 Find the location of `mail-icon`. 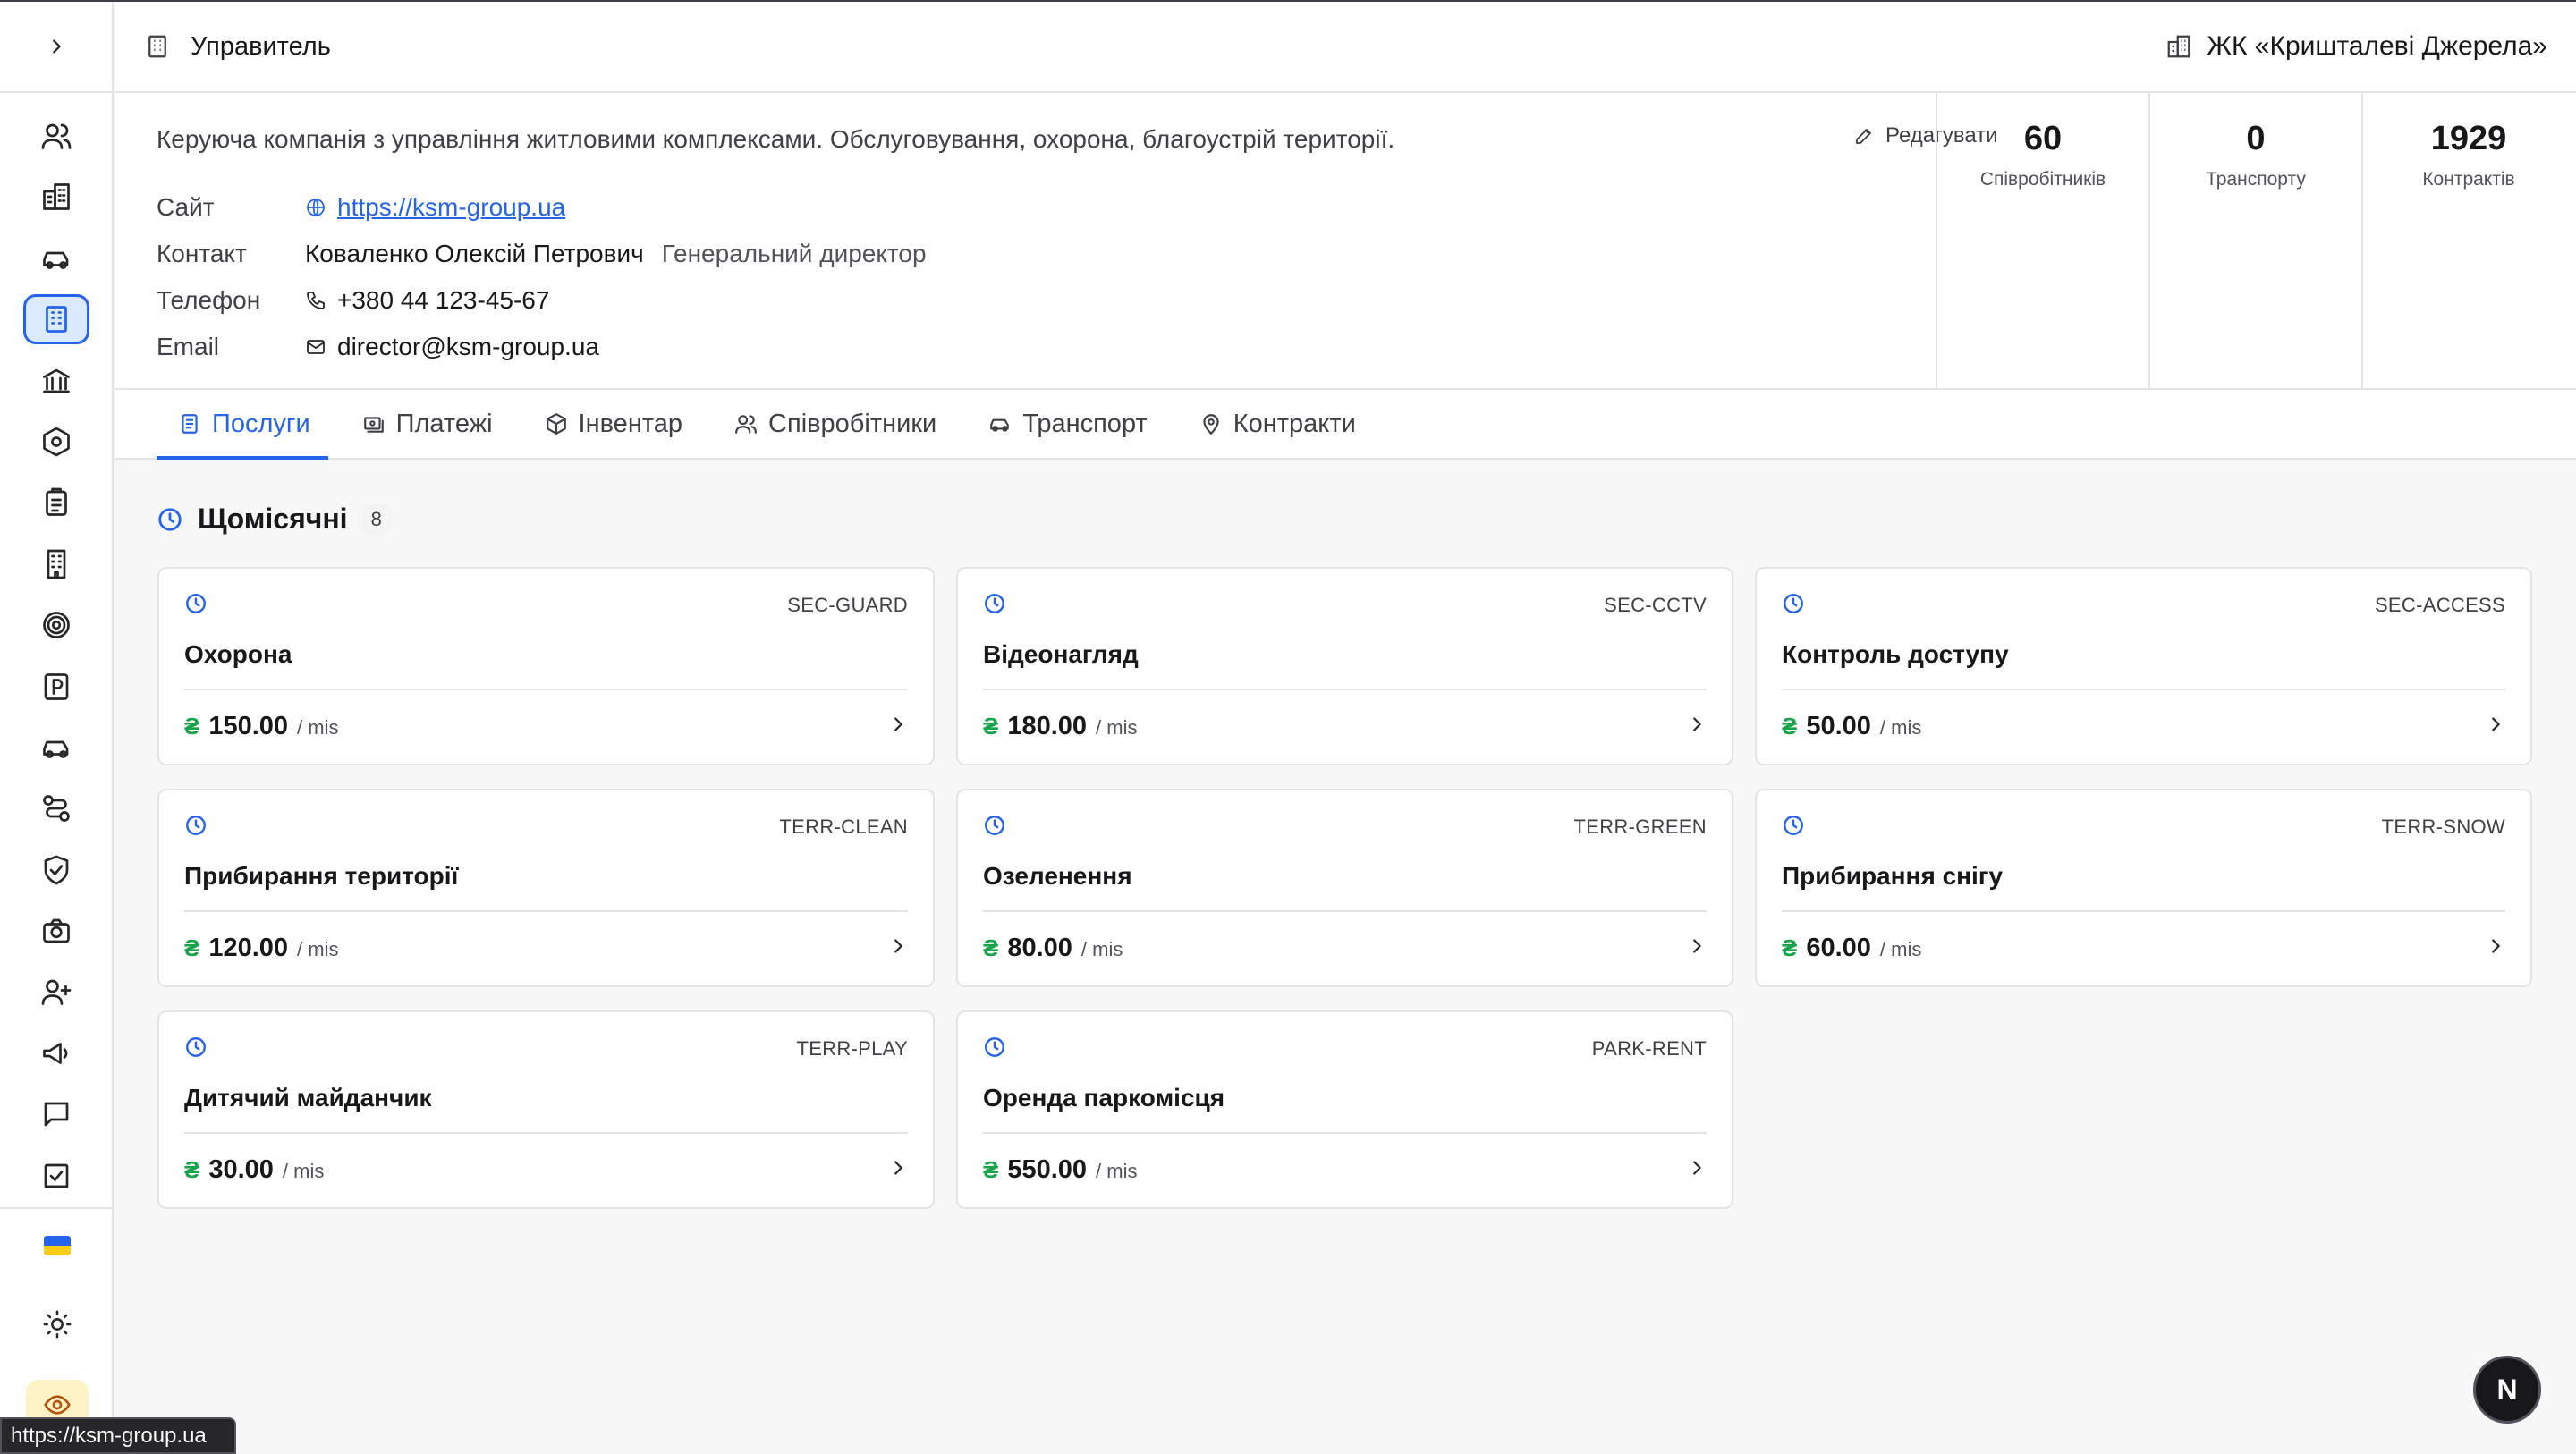

mail-icon is located at coordinates (316, 347).